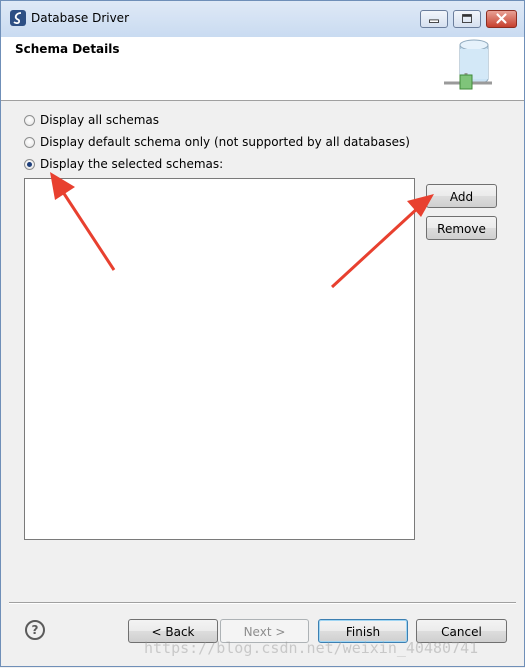 The height and width of the screenshot is (668, 525). What do you see at coordinates (29, 164) in the screenshot?
I see `radio-display-selected` at bounding box center [29, 164].